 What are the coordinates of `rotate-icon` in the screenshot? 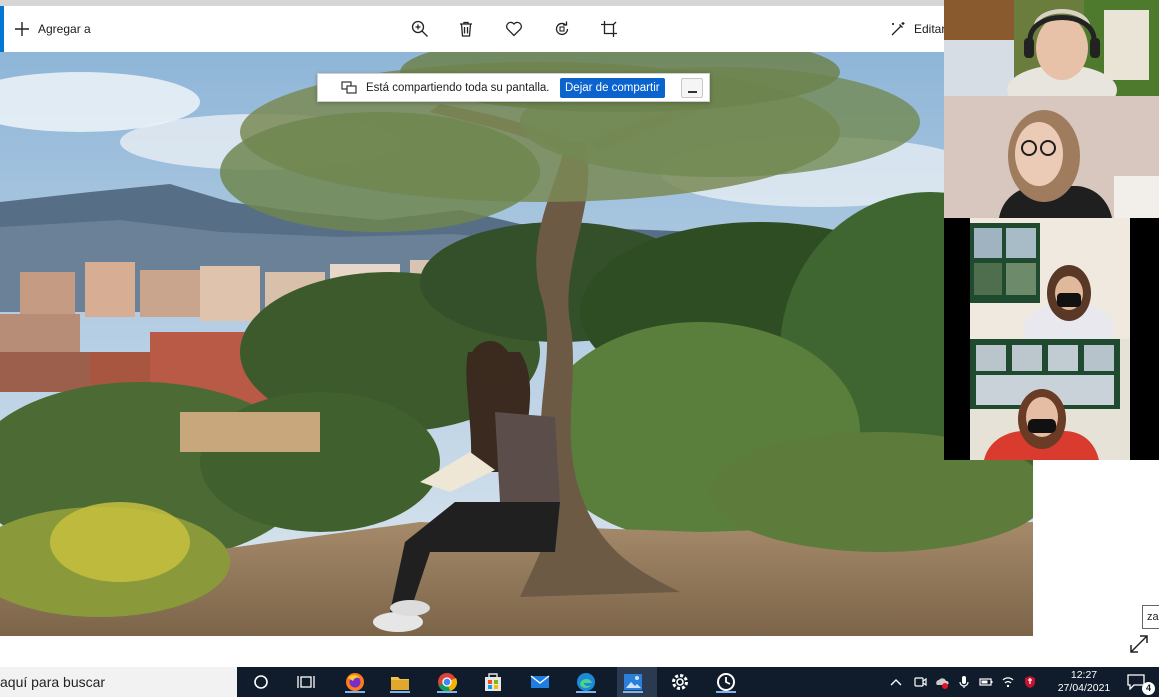 It's located at (562, 29).